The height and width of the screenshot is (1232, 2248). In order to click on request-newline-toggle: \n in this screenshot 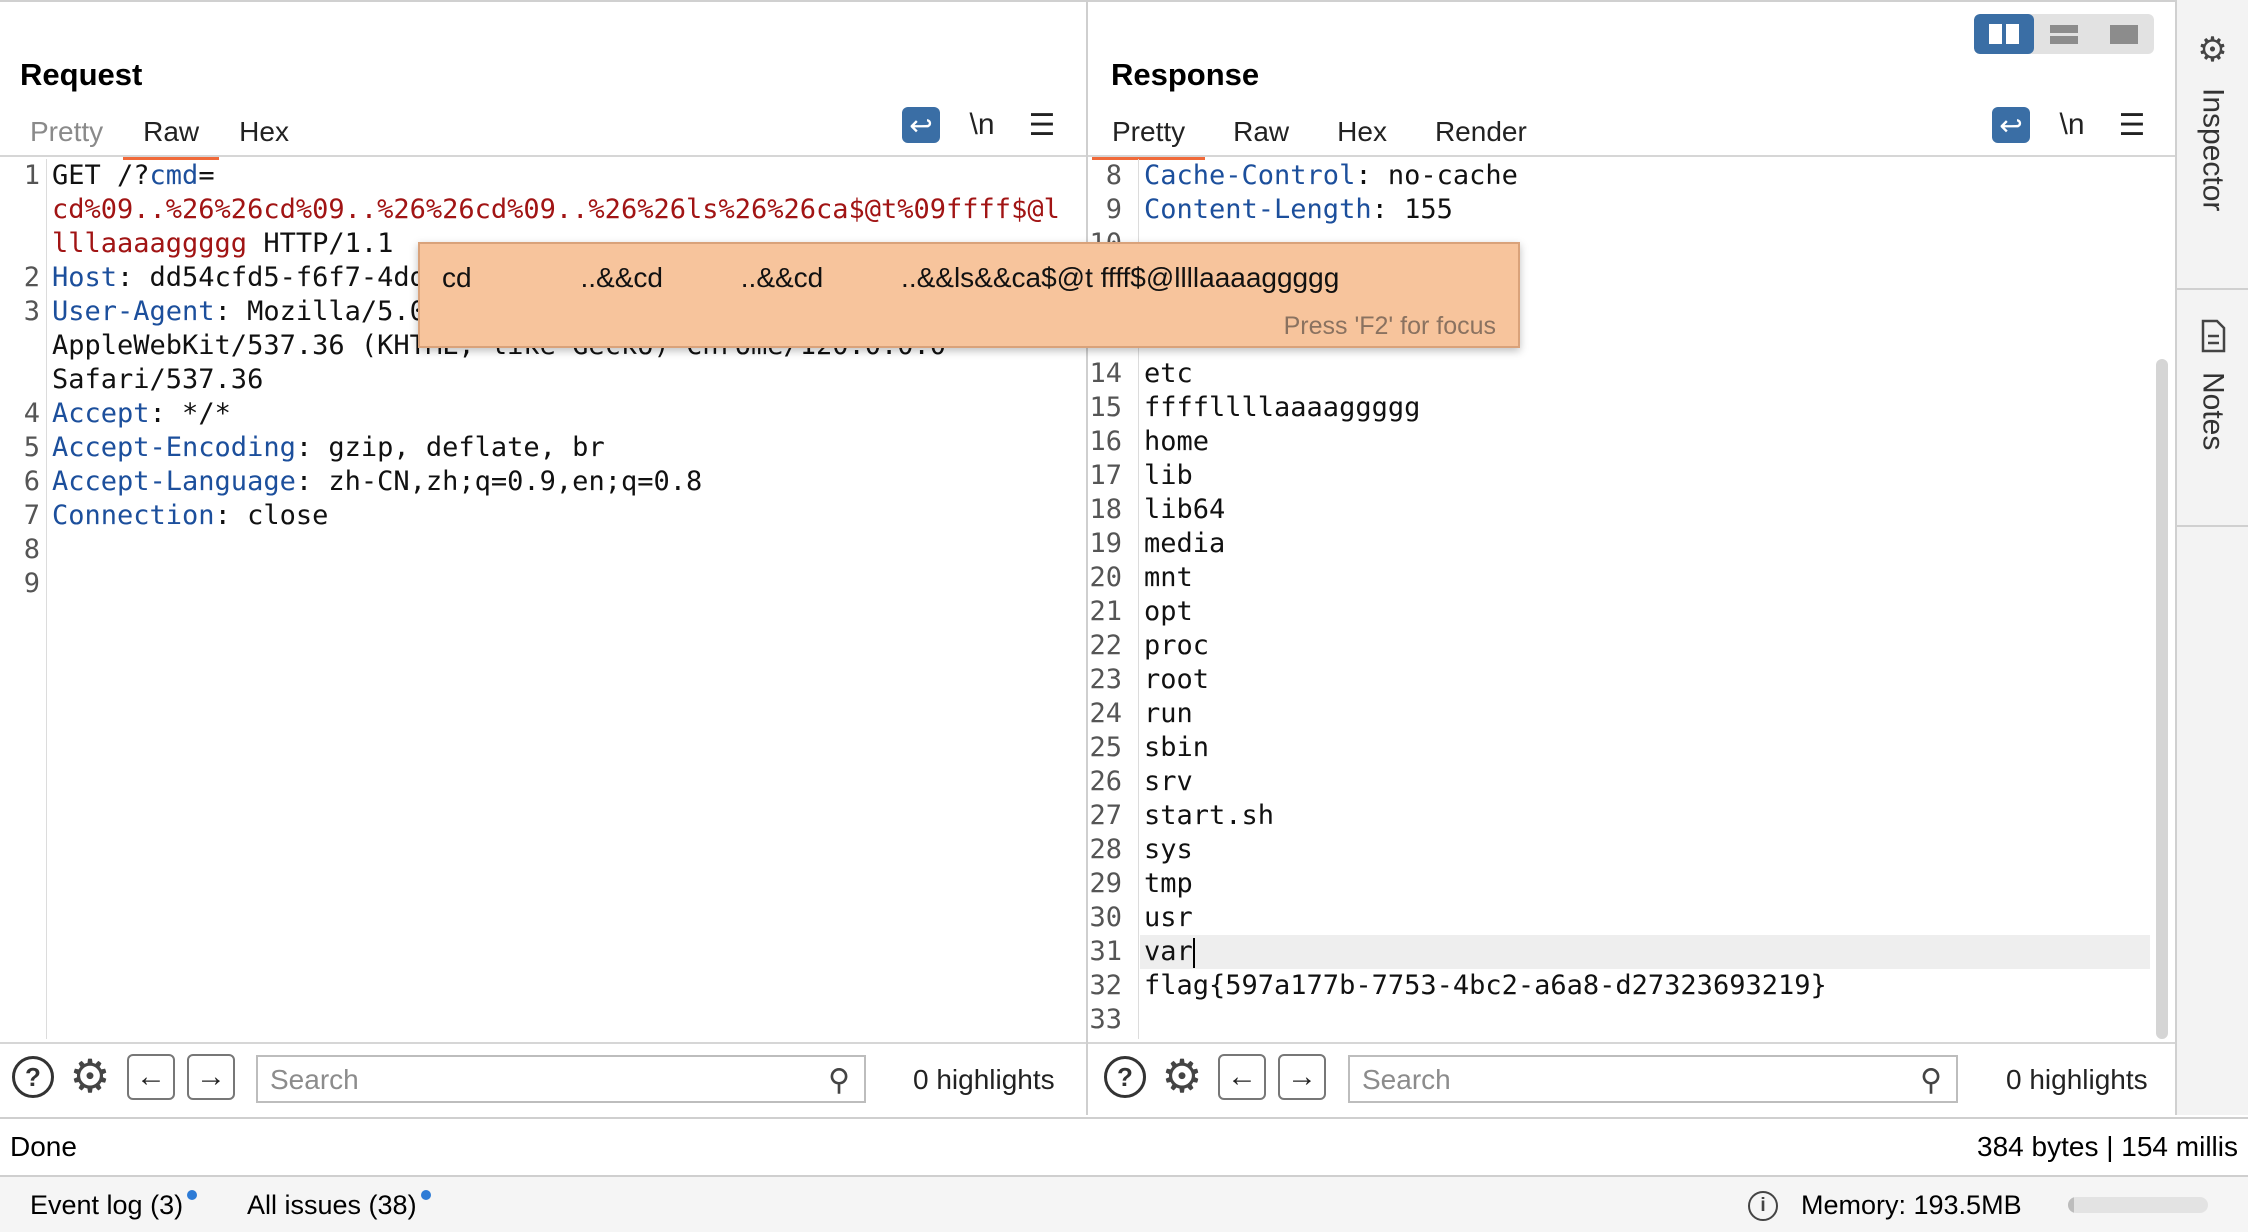, I will do `click(982, 125)`.